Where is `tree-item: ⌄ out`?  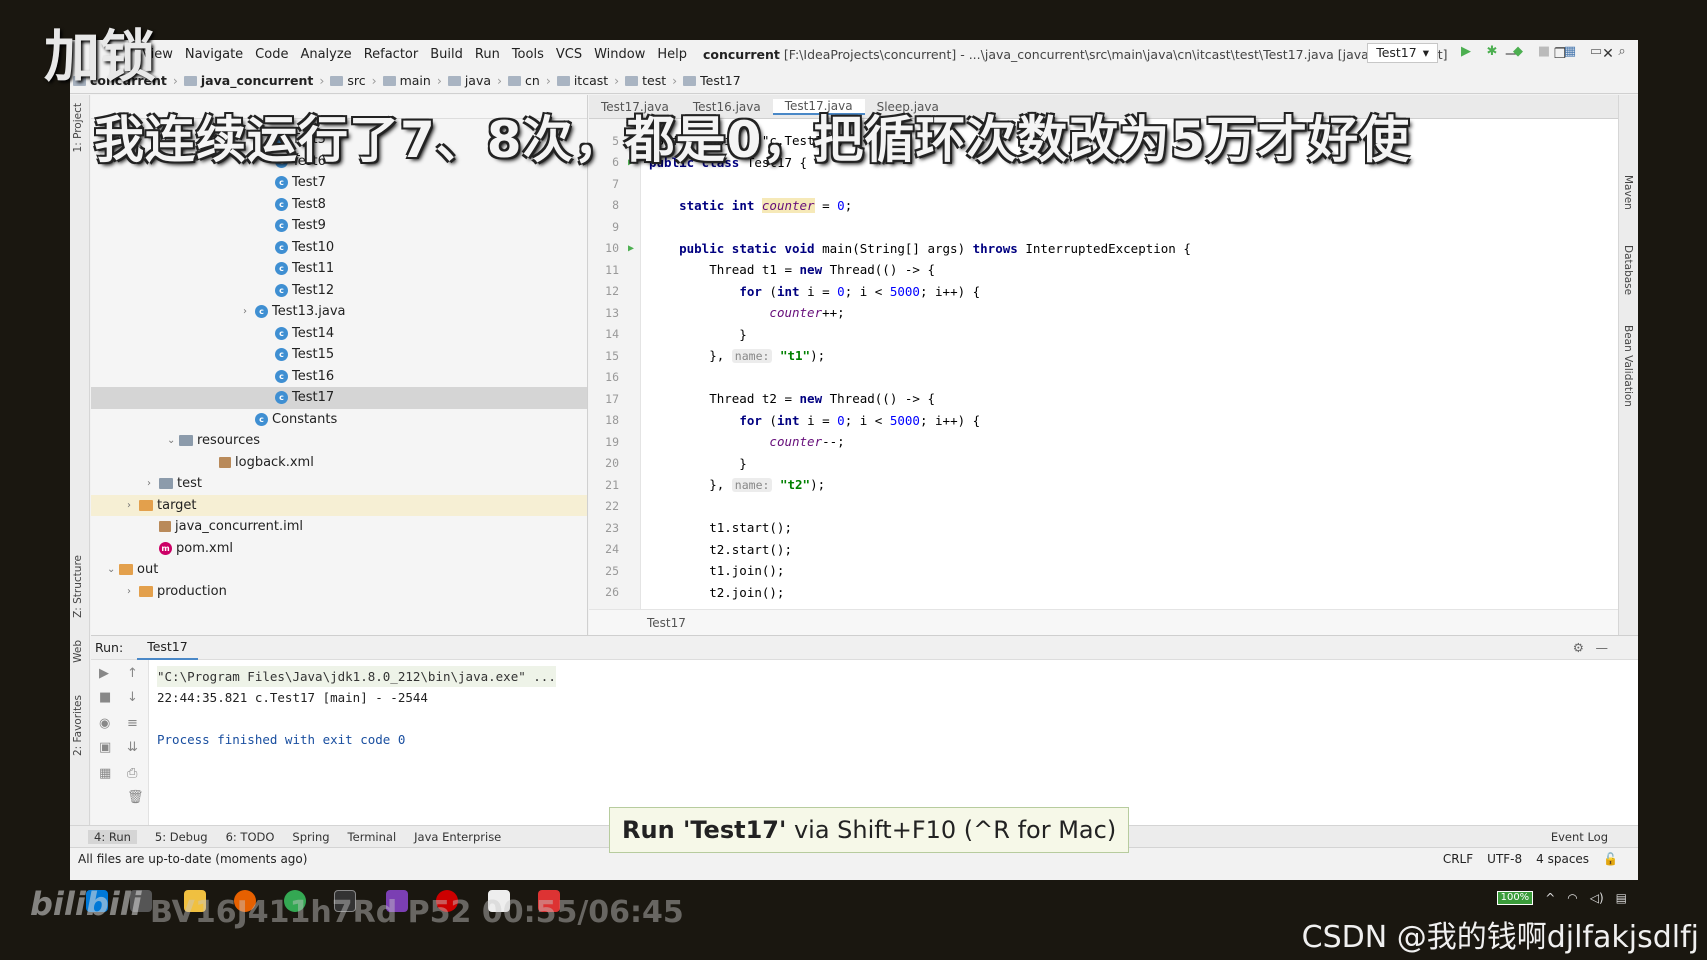
tree-item: ⌄ out is located at coordinates (339, 570).